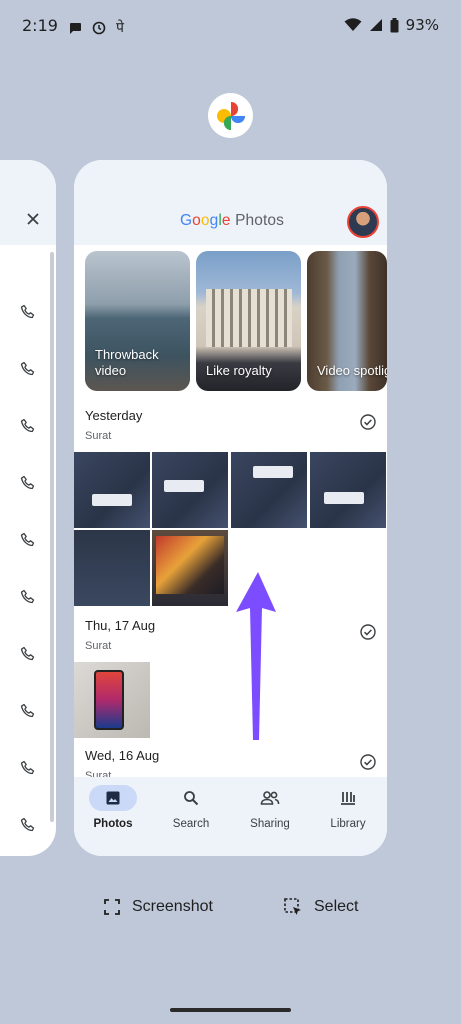 The height and width of the screenshot is (1024, 461). What do you see at coordinates (257, 220) in the screenshot?
I see `logo-product: Photos` at bounding box center [257, 220].